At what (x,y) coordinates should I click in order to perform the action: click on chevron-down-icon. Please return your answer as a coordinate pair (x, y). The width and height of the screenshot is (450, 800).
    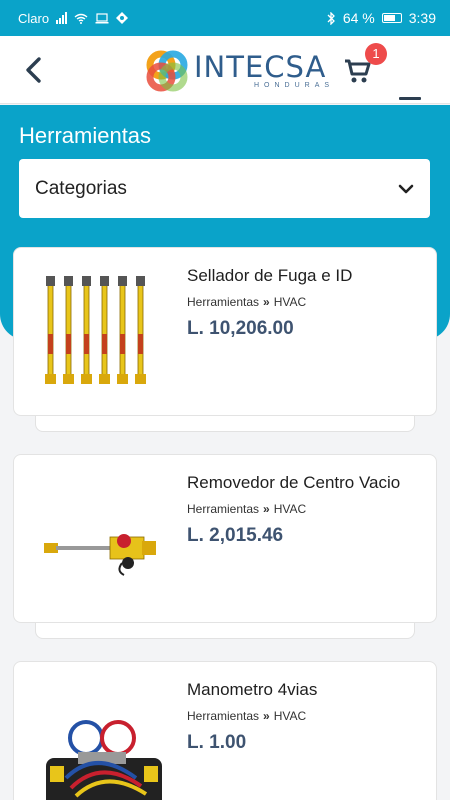
    Looking at the image, I should click on (406, 188).